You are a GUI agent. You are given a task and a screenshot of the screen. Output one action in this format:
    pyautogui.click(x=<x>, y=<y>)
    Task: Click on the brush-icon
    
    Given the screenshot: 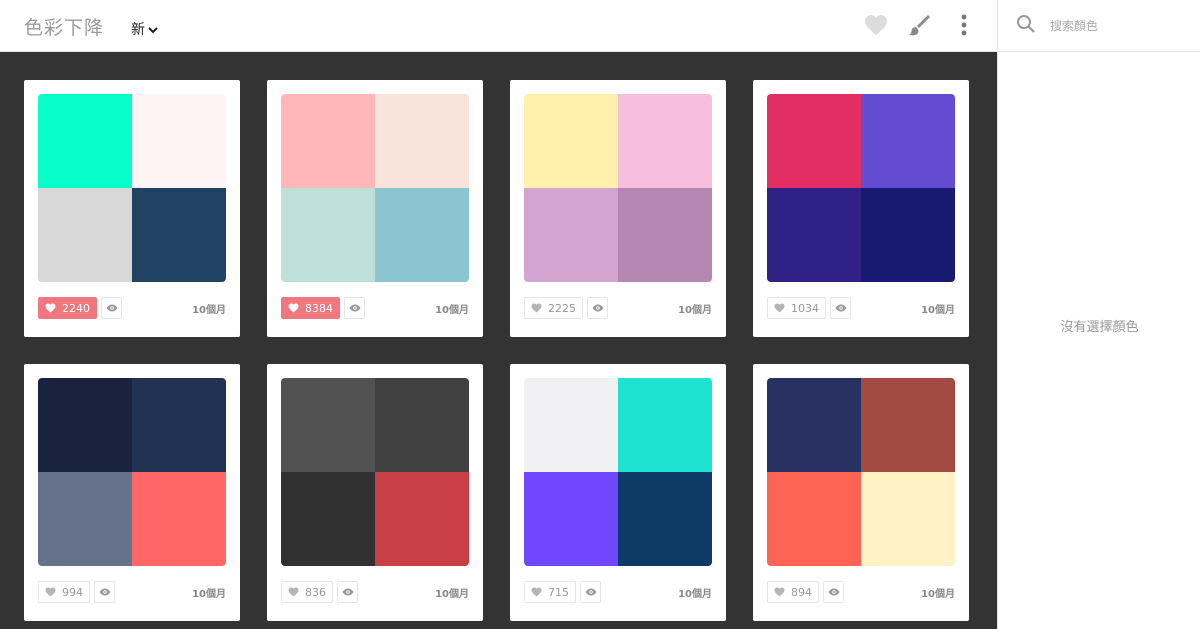 What is the action you would take?
    pyautogui.click(x=919, y=25)
    